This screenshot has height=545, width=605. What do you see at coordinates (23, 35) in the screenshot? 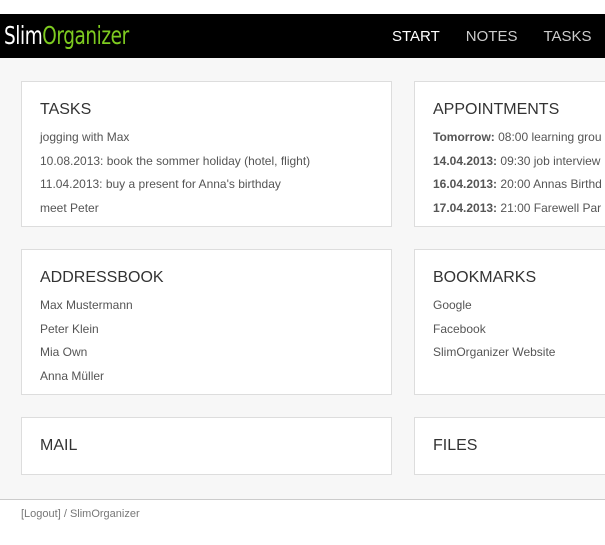
I see `logo-text-slim: Slim` at bounding box center [23, 35].